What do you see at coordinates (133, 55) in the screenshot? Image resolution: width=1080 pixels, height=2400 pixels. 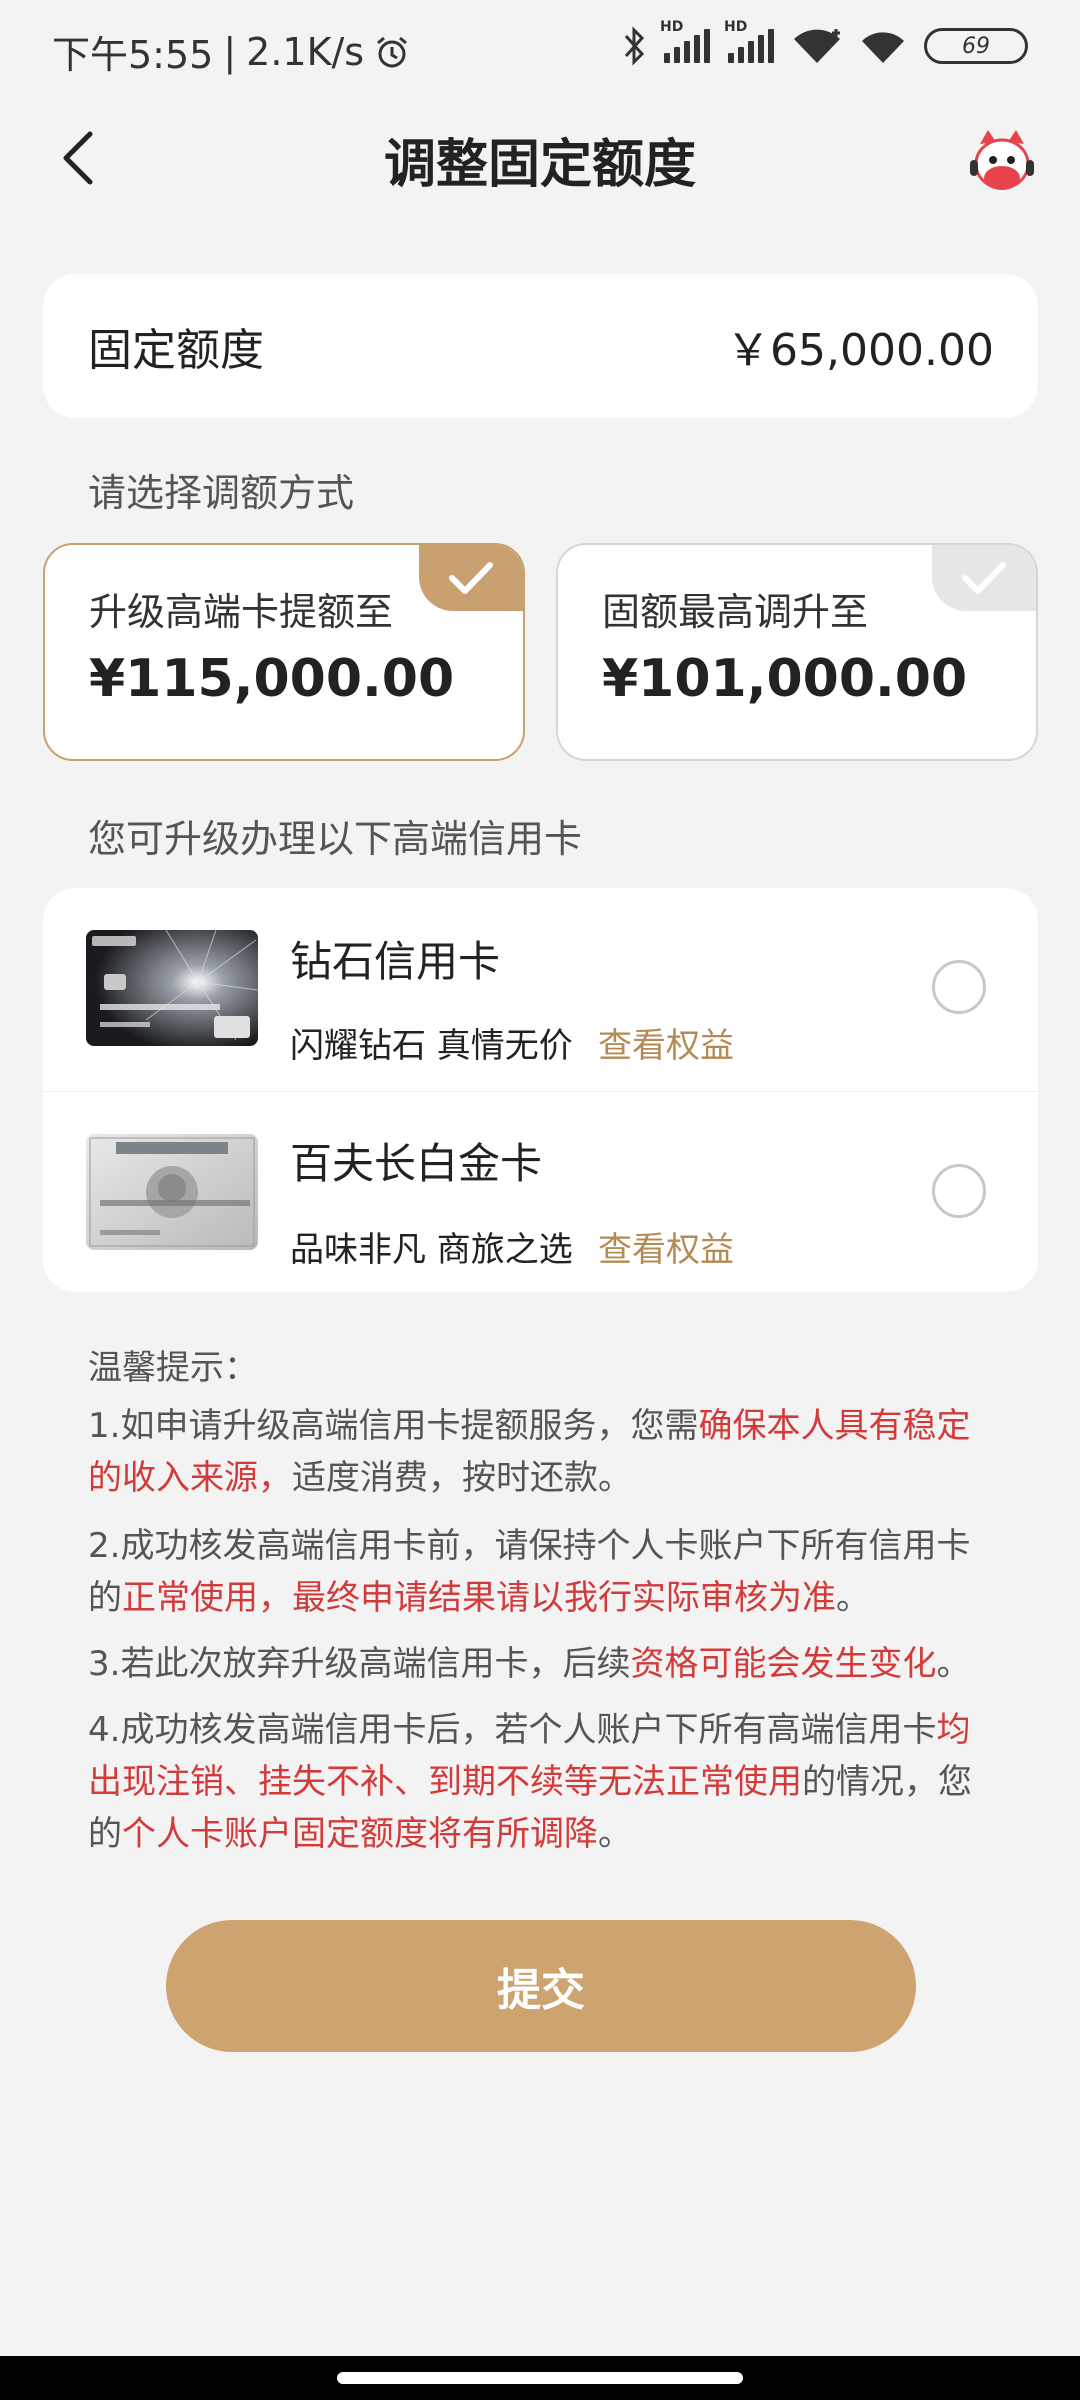 I see `status-time: 下午5:55` at bounding box center [133, 55].